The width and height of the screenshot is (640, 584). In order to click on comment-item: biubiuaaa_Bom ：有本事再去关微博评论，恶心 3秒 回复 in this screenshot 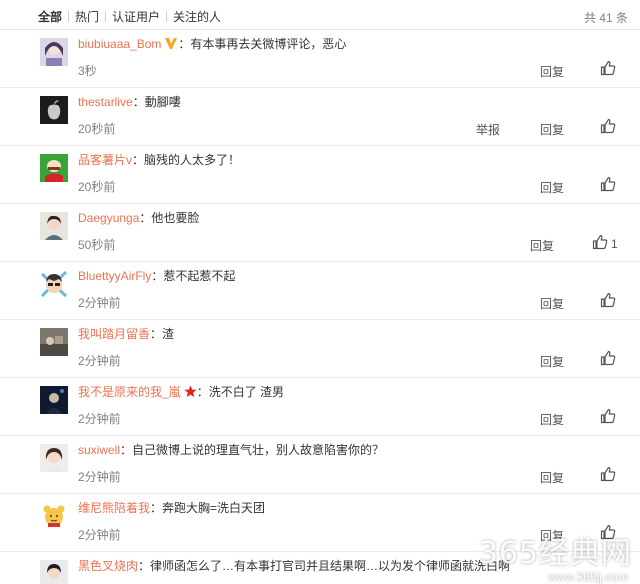, I will do `click(320, 59)`.